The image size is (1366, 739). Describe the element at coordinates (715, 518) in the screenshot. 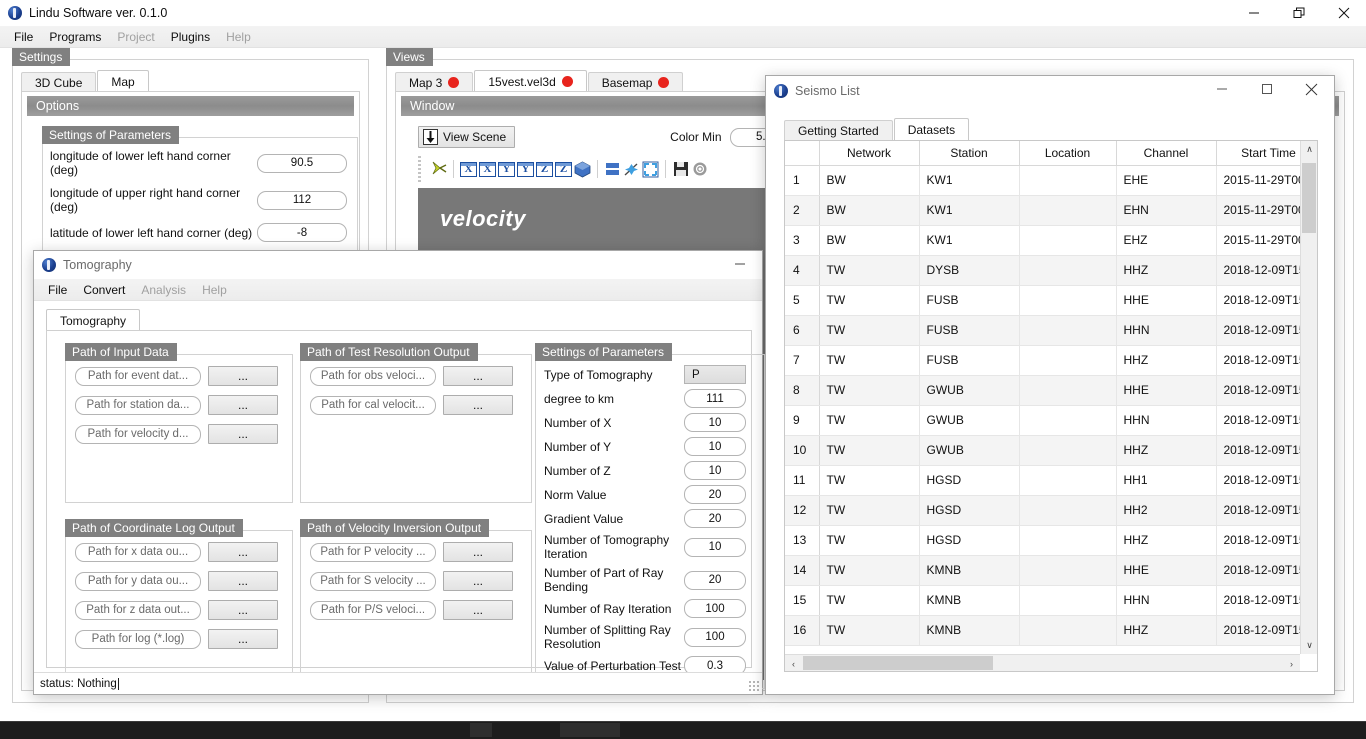

I see `input-gradient-value: 20` at that location.